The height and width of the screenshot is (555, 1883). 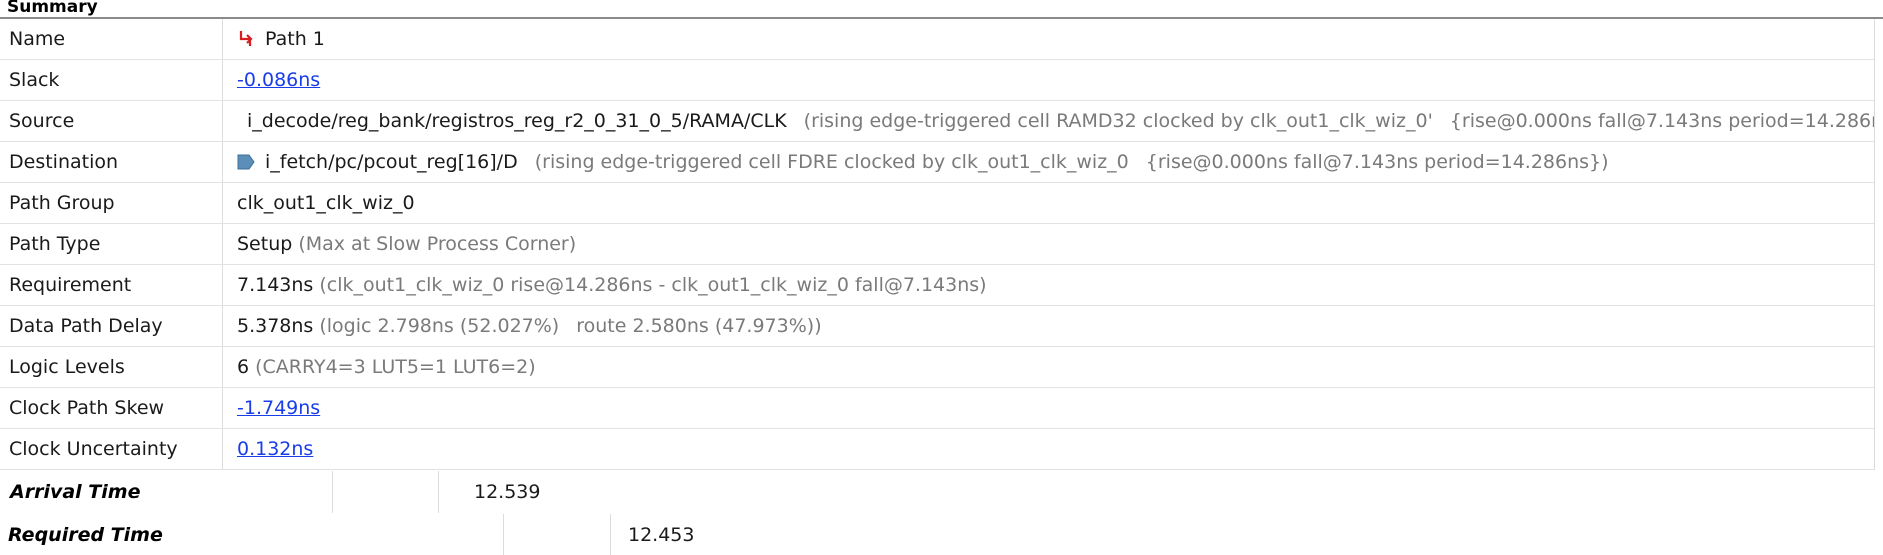 I want to click on required-time-label: Required Time, so click(x=85, y=535).